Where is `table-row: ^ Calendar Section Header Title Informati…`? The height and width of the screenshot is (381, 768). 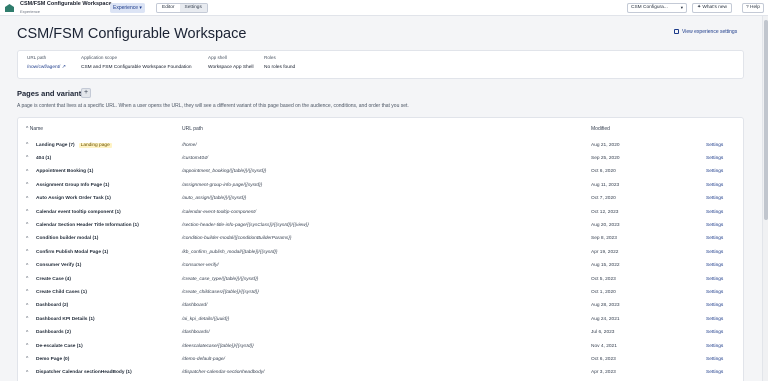 table-row: ^ Calendar Section Header Title Informati… is located at coordinates (380, 225).